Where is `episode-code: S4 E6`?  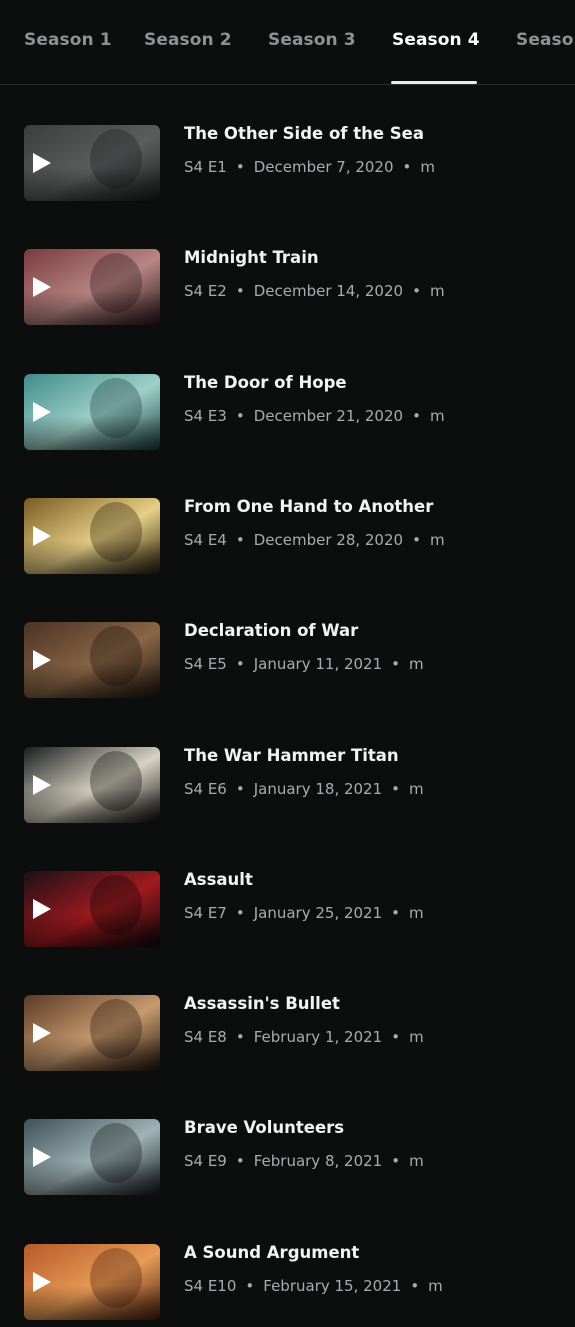 episode-code: S4 E6 is located at coordinates (205, 788).